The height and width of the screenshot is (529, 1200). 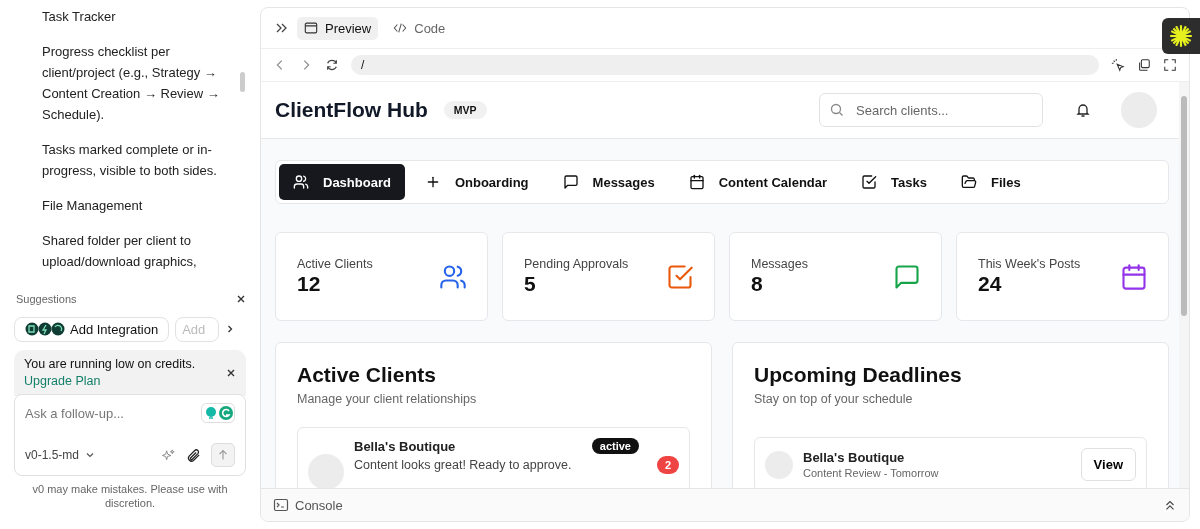 What do you see at coordinates (757, 284) in the screenshot?
I see `stat-value: 8` at bounding box center [757, 284].